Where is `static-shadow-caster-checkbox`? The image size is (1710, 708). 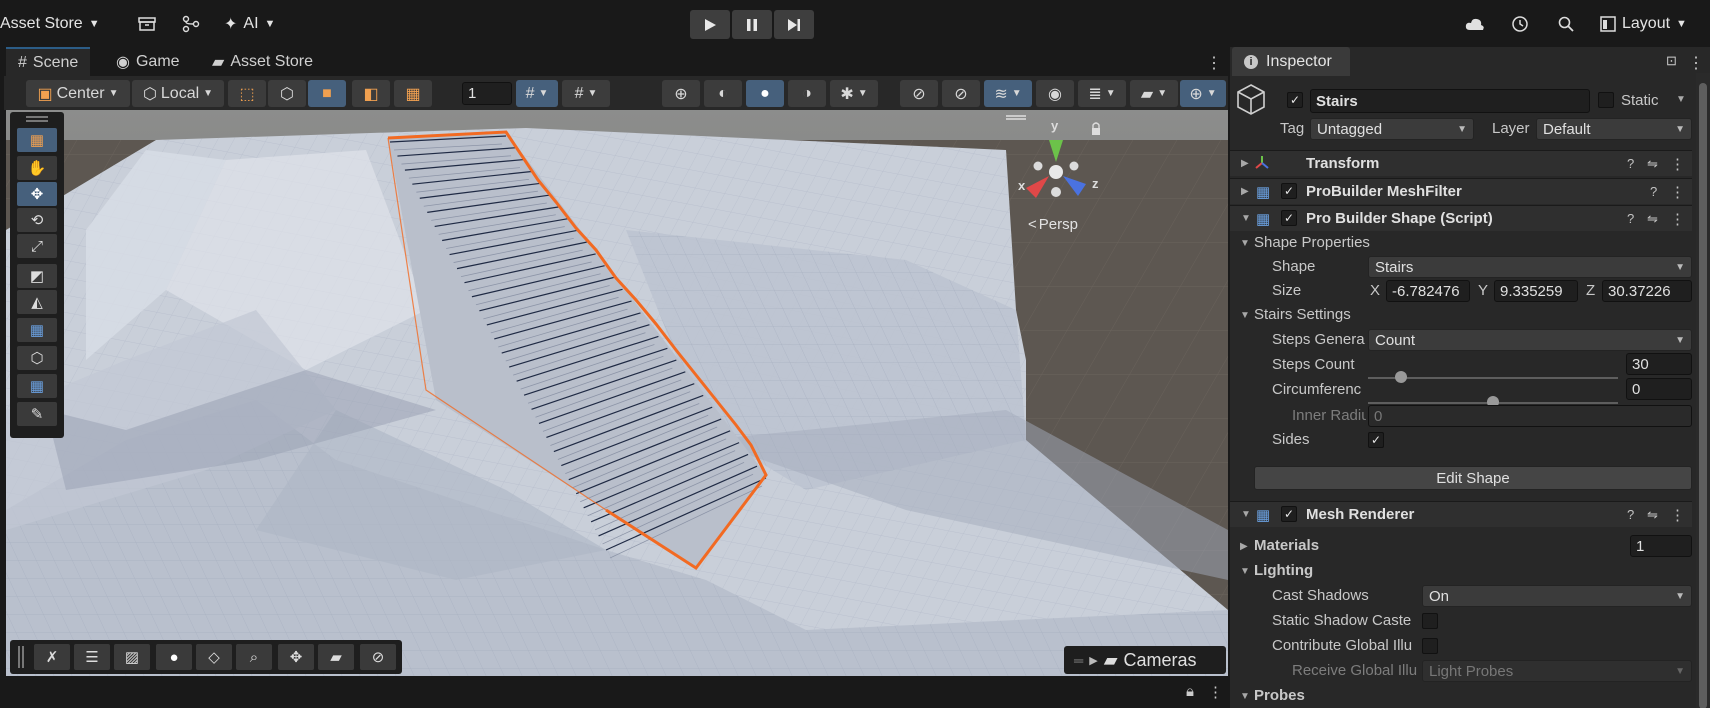
static-shadow-caster-checkbox is located at coordinates (1430, 621).